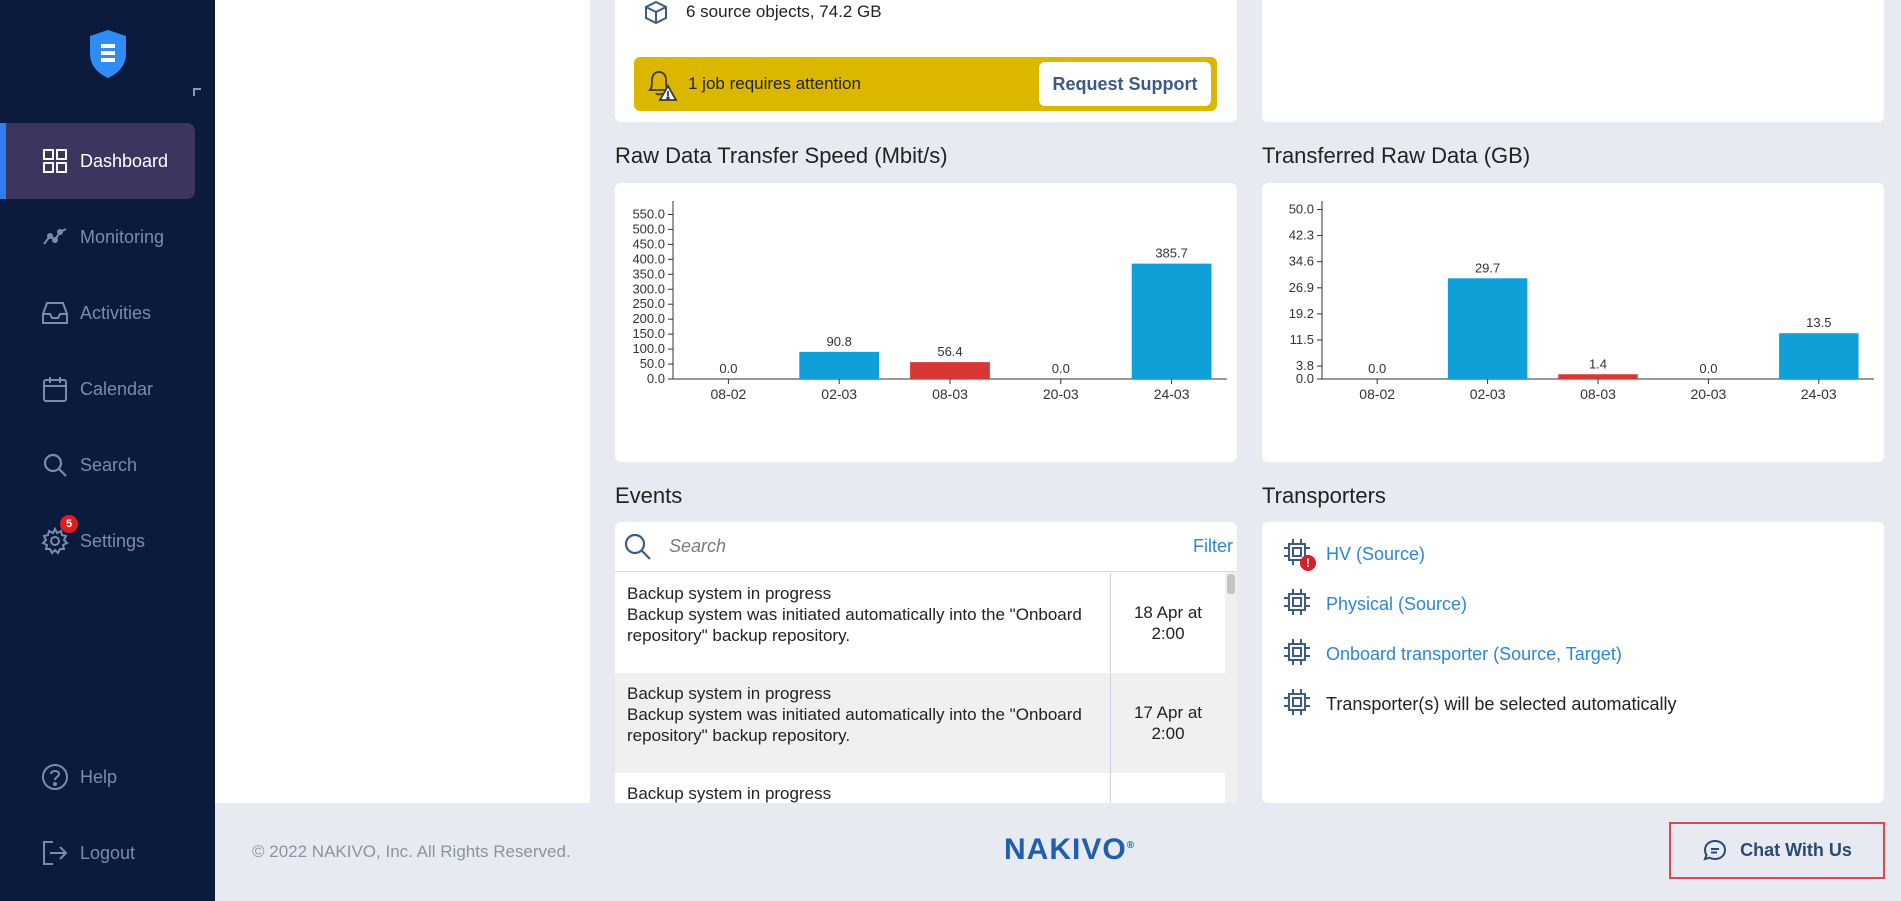 The width and height of the screenshot is (1901, 901). Describe the element at coordinates (1168, 723) in the screenshot. I see `event-date: 17 Apr at 2:00` at that location.